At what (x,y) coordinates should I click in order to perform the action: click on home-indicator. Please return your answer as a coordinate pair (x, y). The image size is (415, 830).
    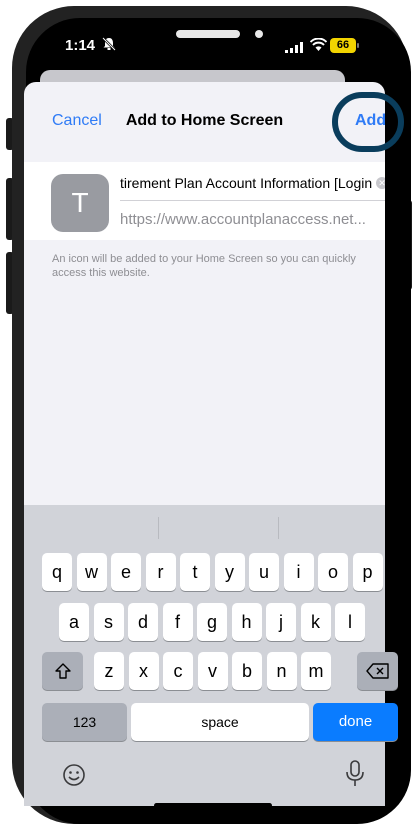
    Looking at the image, I should click on (213, 805).